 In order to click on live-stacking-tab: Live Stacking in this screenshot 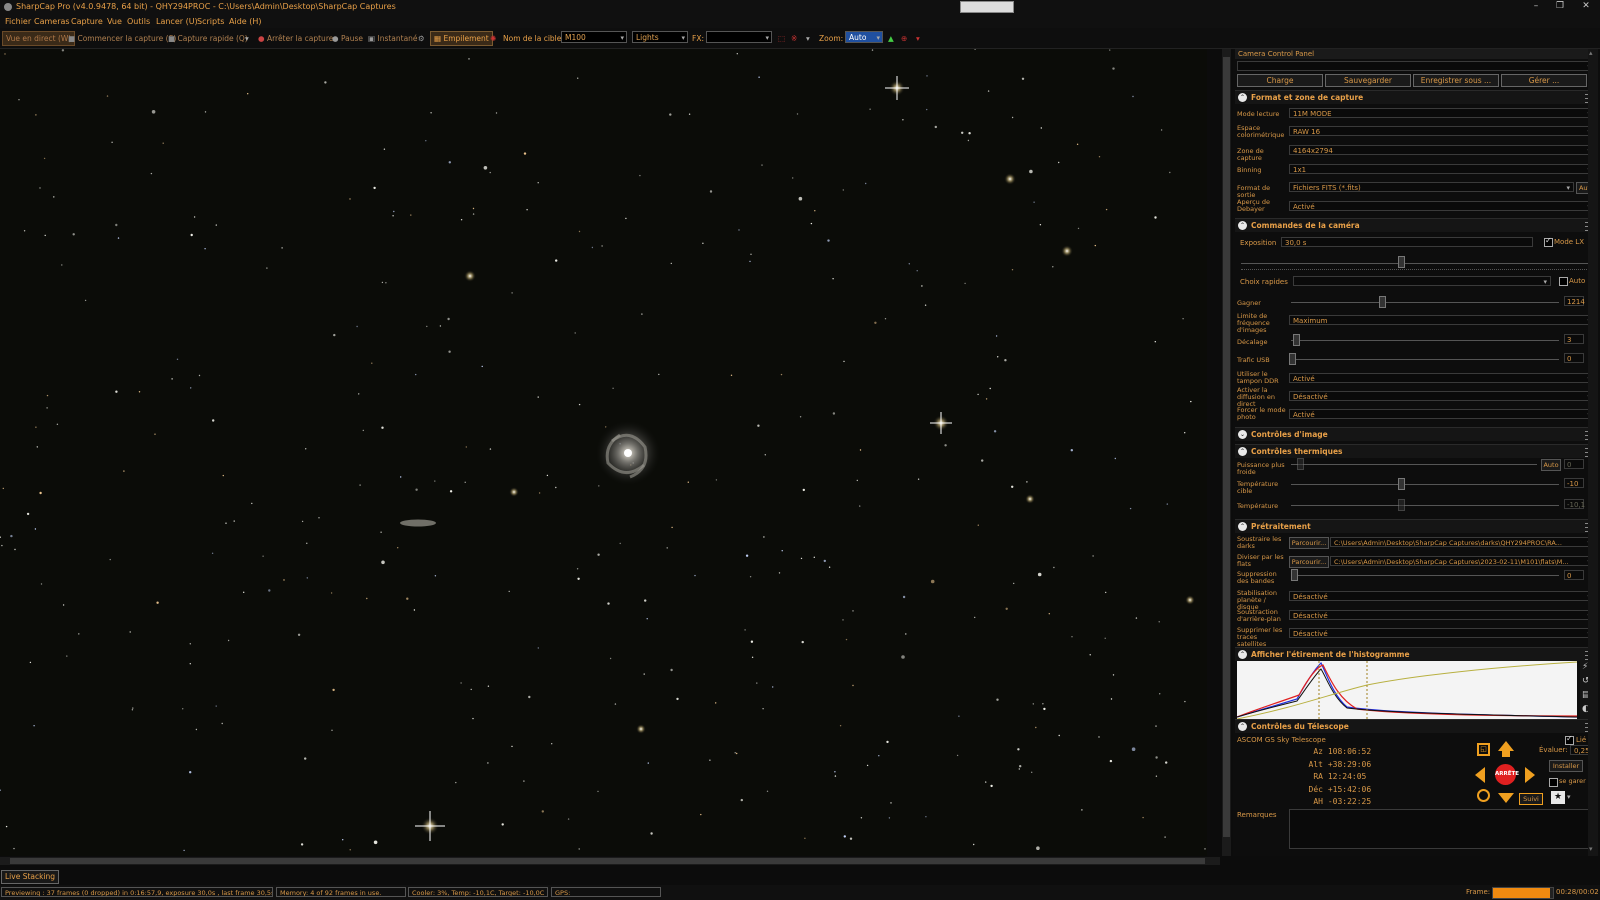, I will do `click(30, 877)`.